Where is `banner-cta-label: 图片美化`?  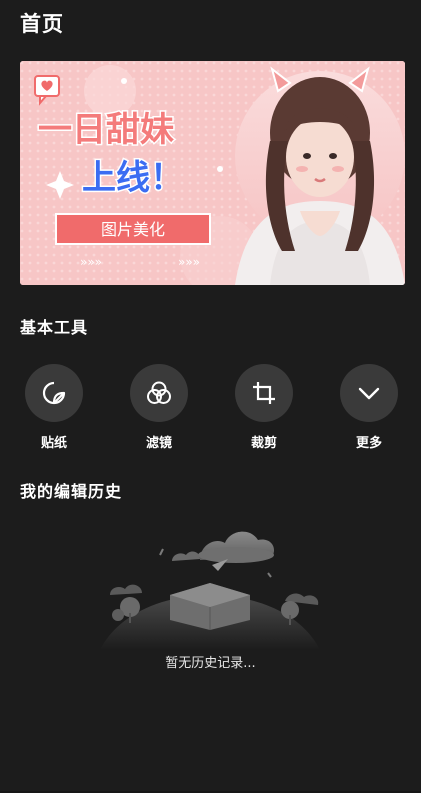 banner-cta-label: 图片美化 is located at coordinates (133, 229).